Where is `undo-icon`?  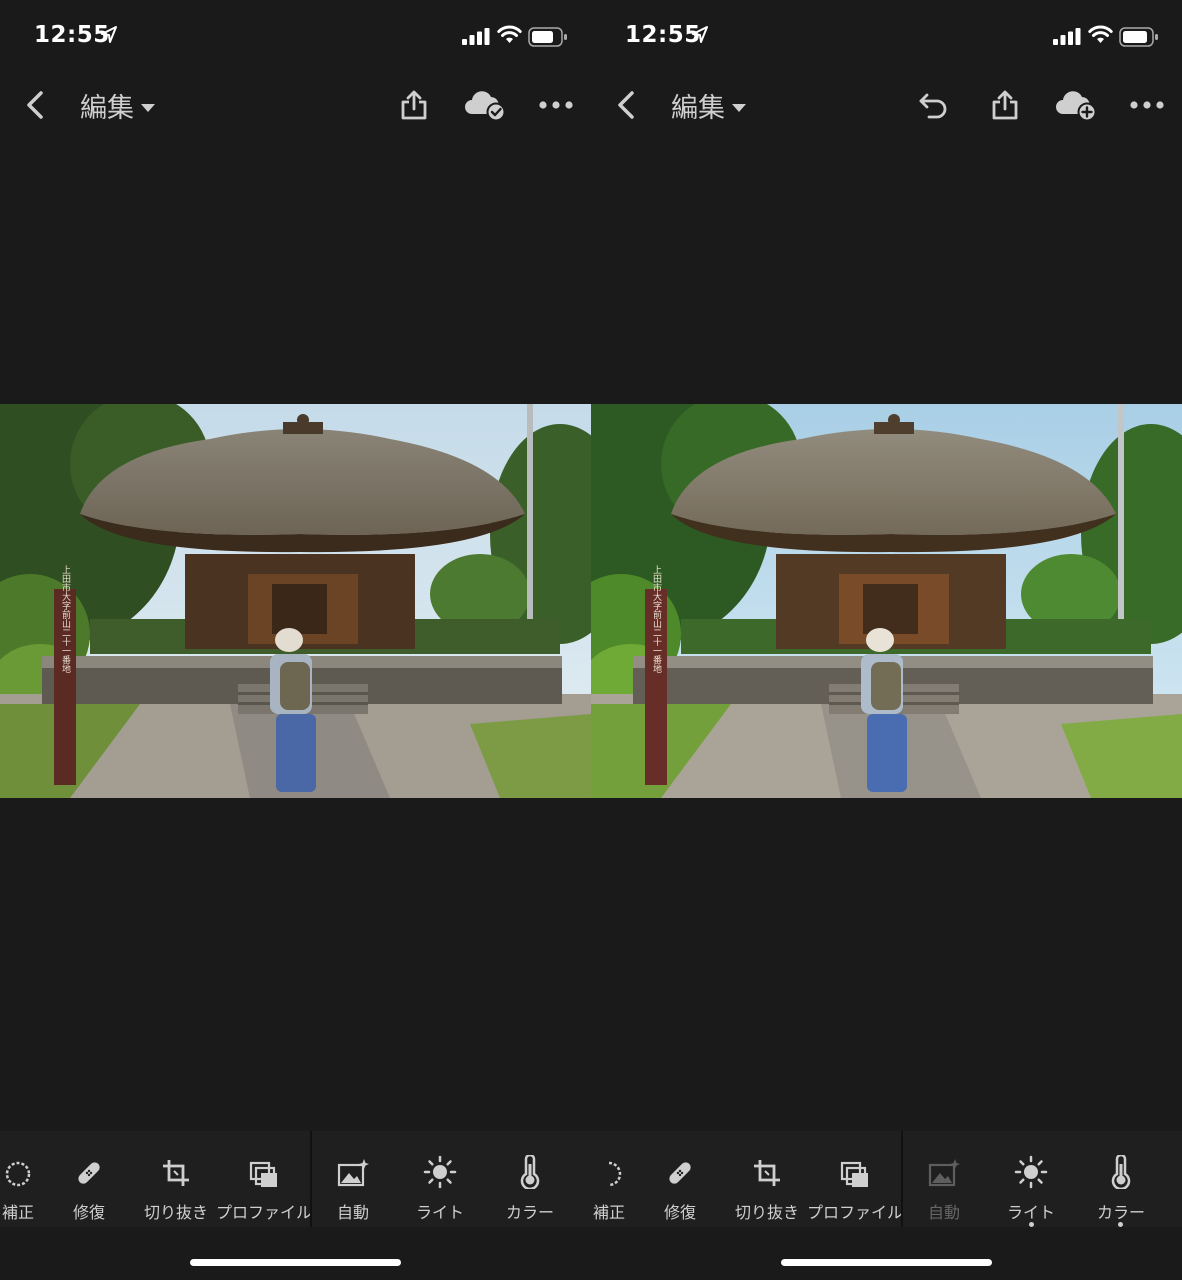
undo-icon is located at coordinates (933, 106).